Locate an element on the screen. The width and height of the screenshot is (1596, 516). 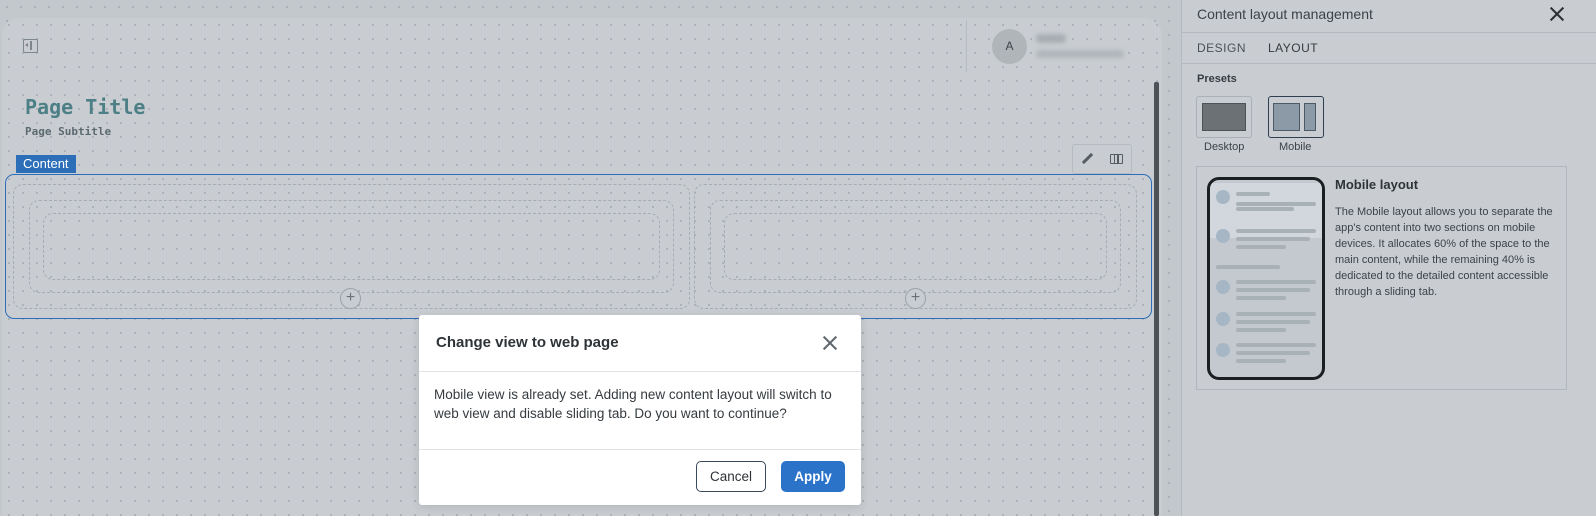
preset-mobile is located at coordinates (1296, 117).